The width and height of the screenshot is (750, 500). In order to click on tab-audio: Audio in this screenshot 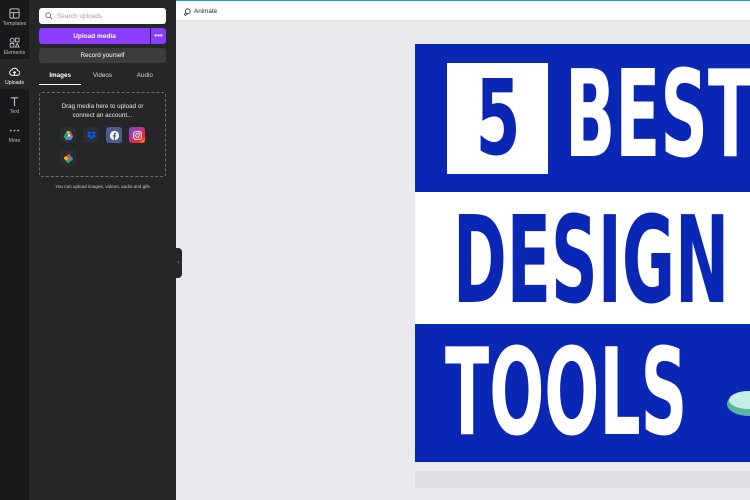, I will do `click(145, 77)`.